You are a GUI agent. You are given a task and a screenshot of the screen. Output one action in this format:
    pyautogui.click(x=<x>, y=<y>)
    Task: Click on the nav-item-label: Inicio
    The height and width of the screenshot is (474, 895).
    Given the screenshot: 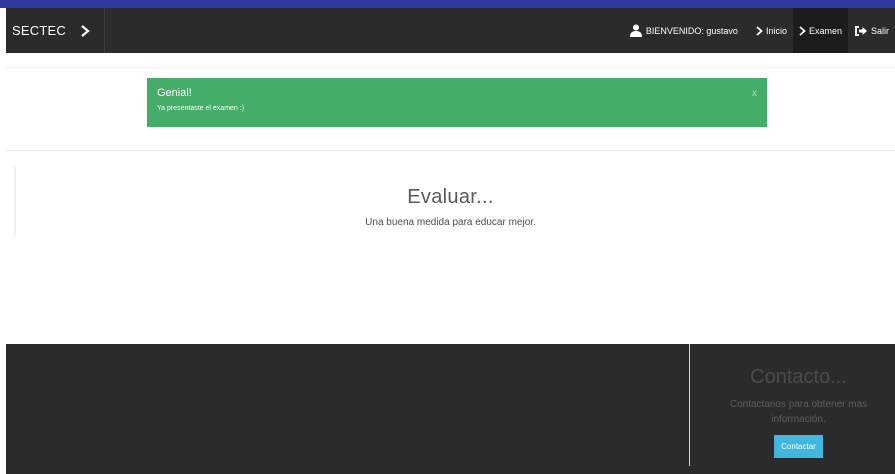 What is the action you would take?
    pyautogui.click(x=776, y=31)
    